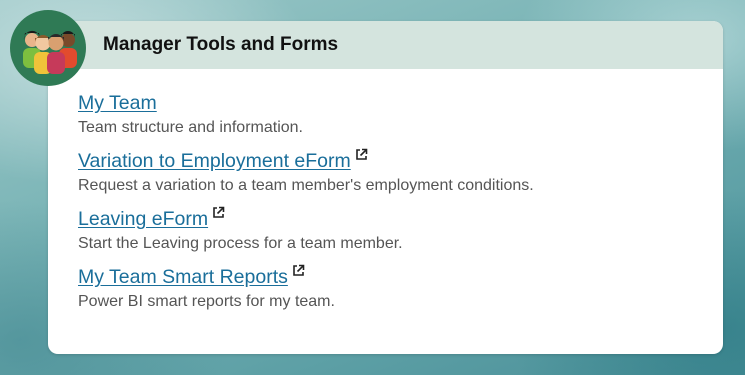 The height and width of the screenshot is (375, 745). I want to click on card-header: Manager Tools and Forms, so click(385, 45).